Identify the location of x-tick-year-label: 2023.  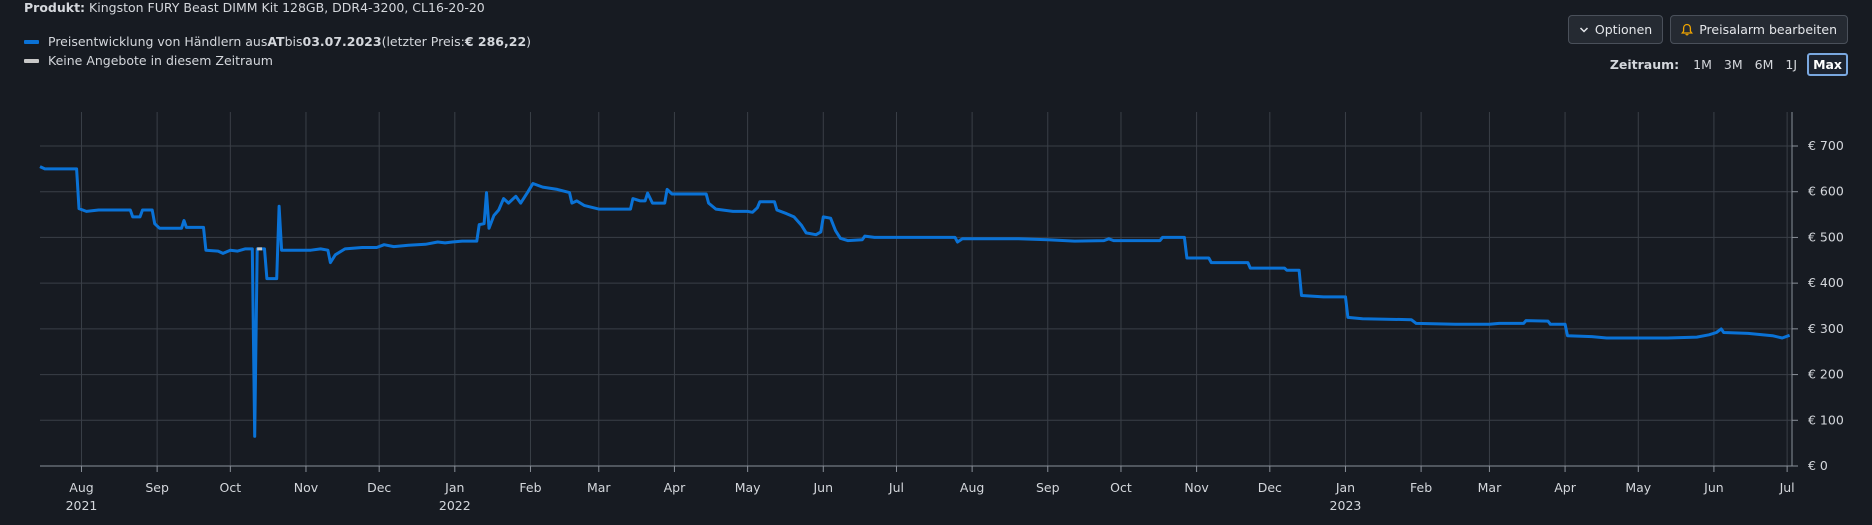
(1346, 505).